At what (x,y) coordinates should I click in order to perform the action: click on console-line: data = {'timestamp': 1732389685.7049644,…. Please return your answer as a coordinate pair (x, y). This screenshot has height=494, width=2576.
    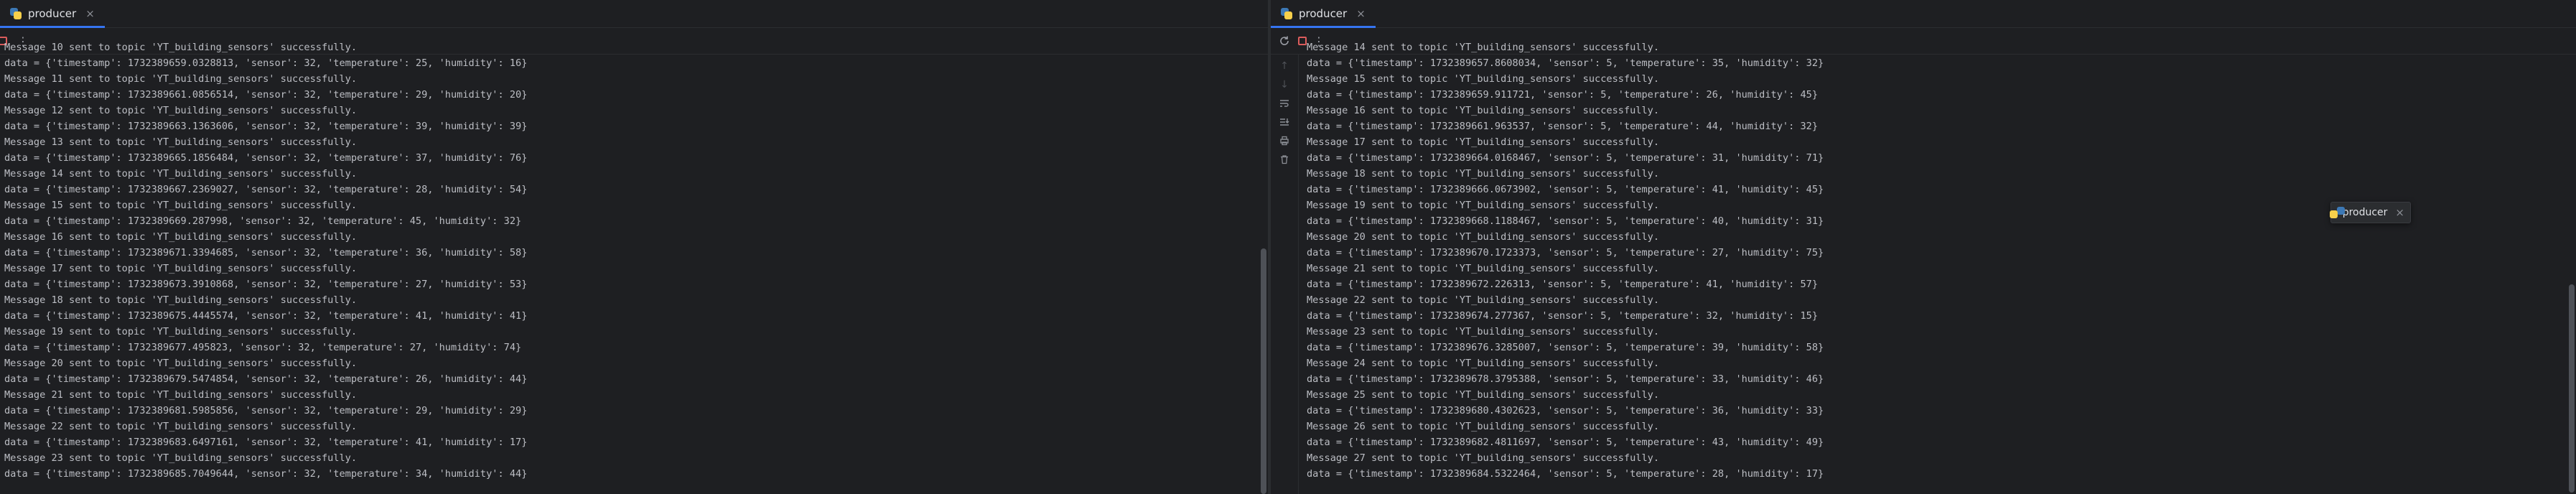
    Looking at the image, I should click on (266, 474).